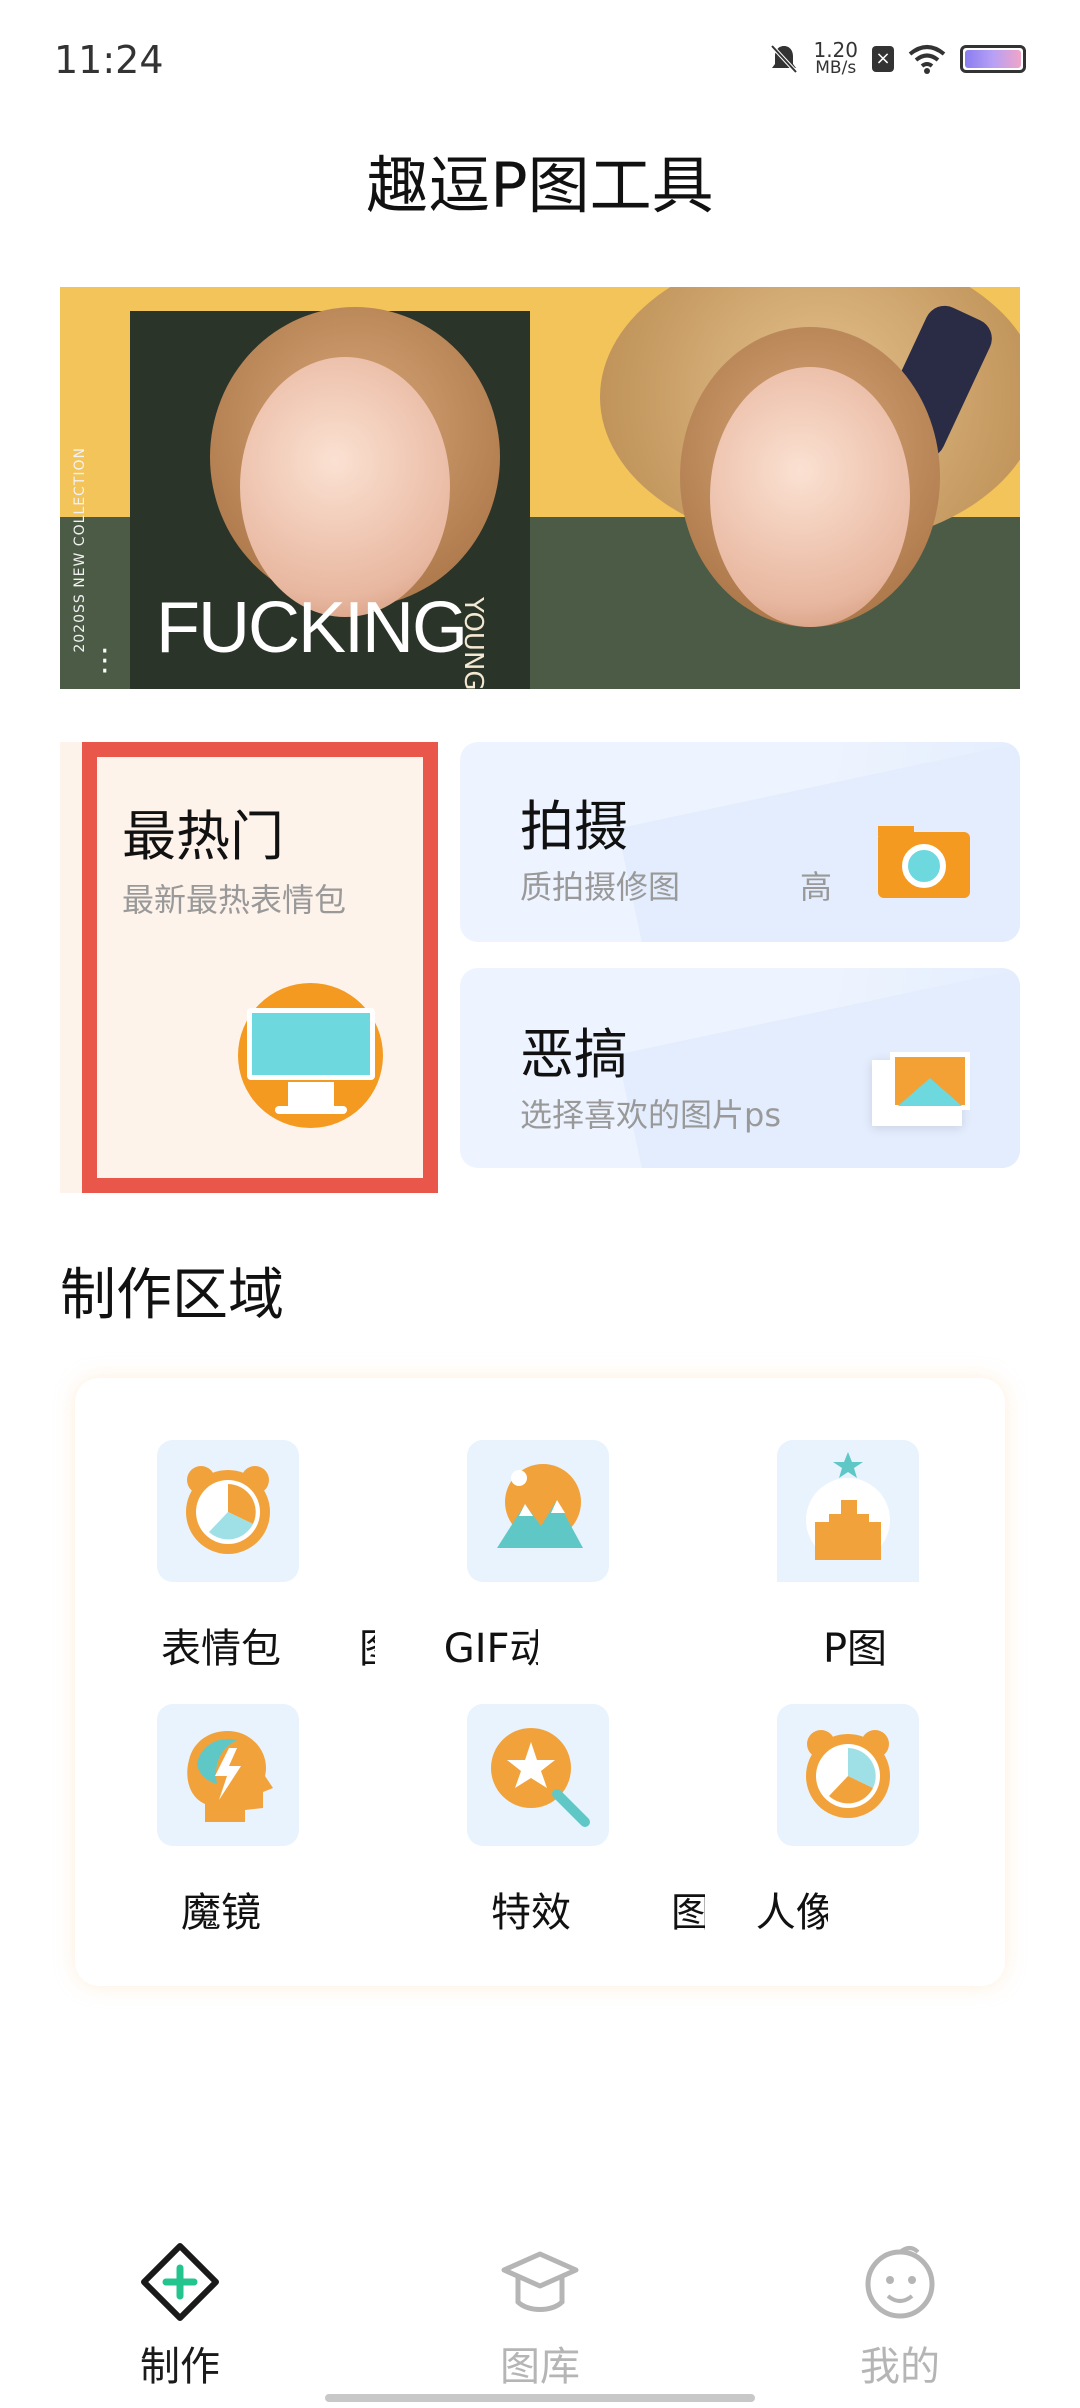  Describe the element at coordinates (784, 58) in the screenshot. I see `bell-mute-icon` at that location.